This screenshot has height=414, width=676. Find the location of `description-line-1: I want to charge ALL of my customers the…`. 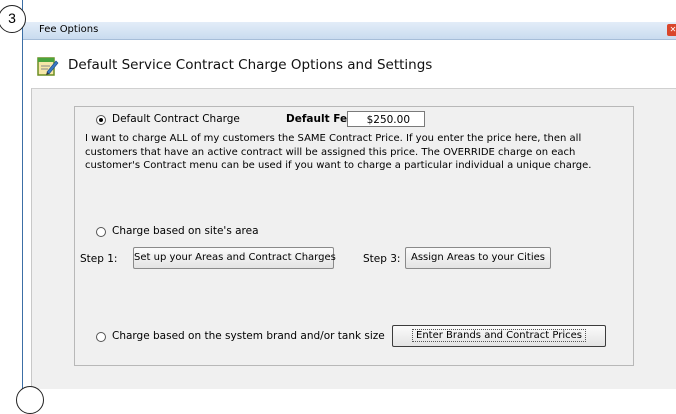

description-line-1: I want to charge ALL of my customers the… is located at coordinates (333, 138).